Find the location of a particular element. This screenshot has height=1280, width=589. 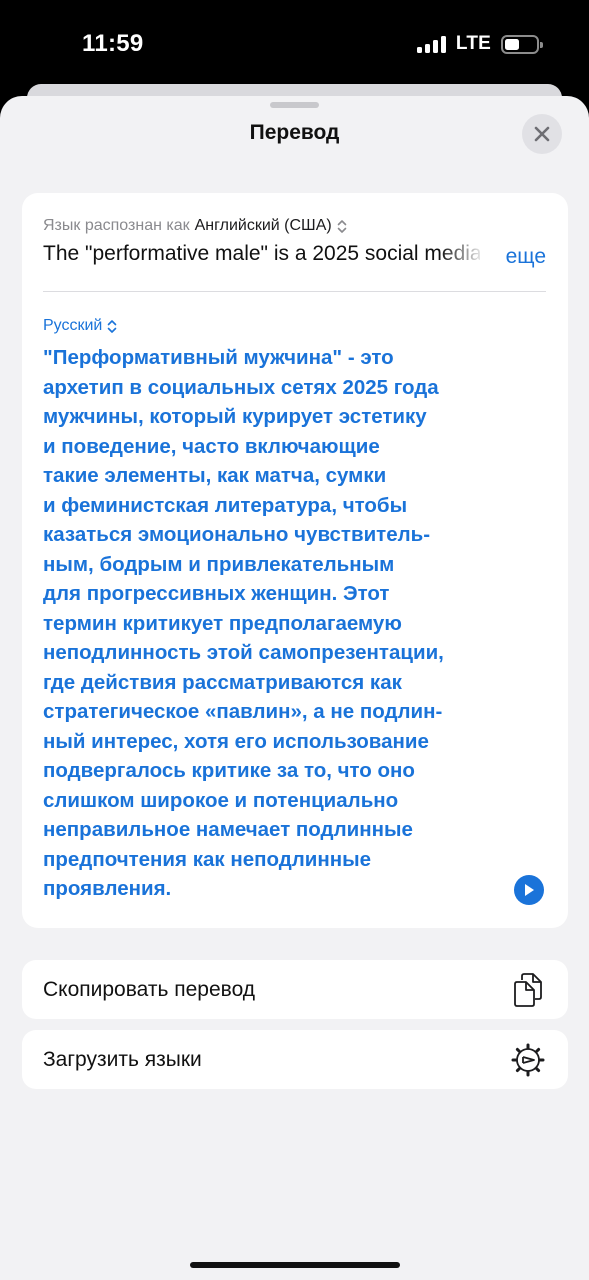

source-text-fade is located at coordinates (462, 256).